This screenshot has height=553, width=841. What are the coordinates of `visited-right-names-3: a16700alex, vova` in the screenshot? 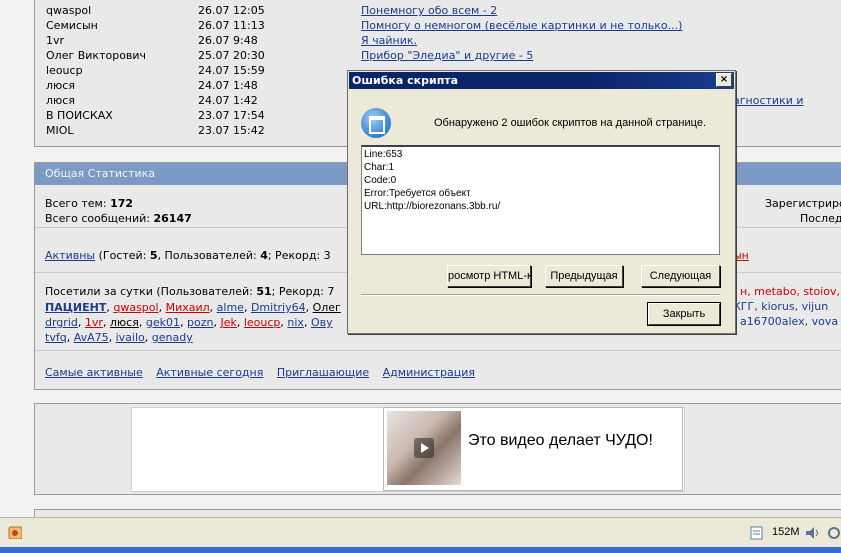 It's located at (789, 321).